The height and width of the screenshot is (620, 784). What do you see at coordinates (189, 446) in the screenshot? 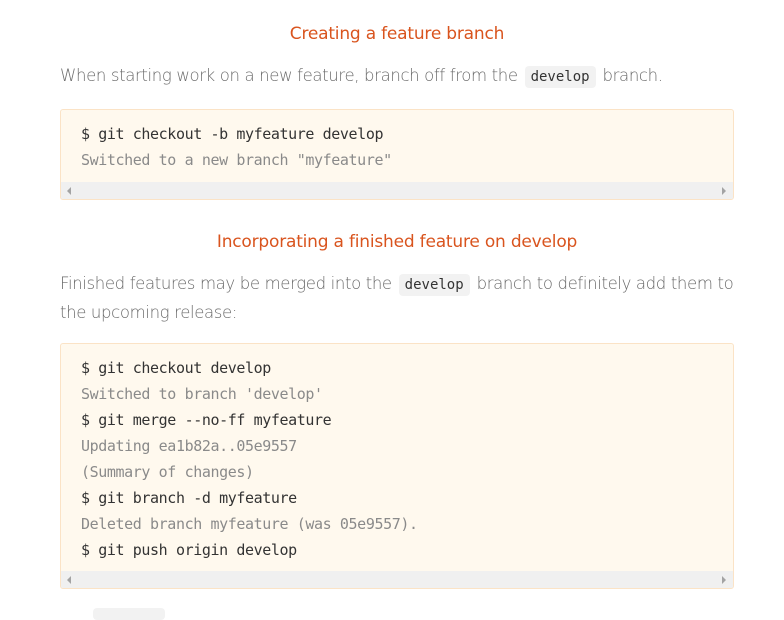
I see `code-output-line: Updating ea1b82a..05e9557` at bounding box center [189, 446].